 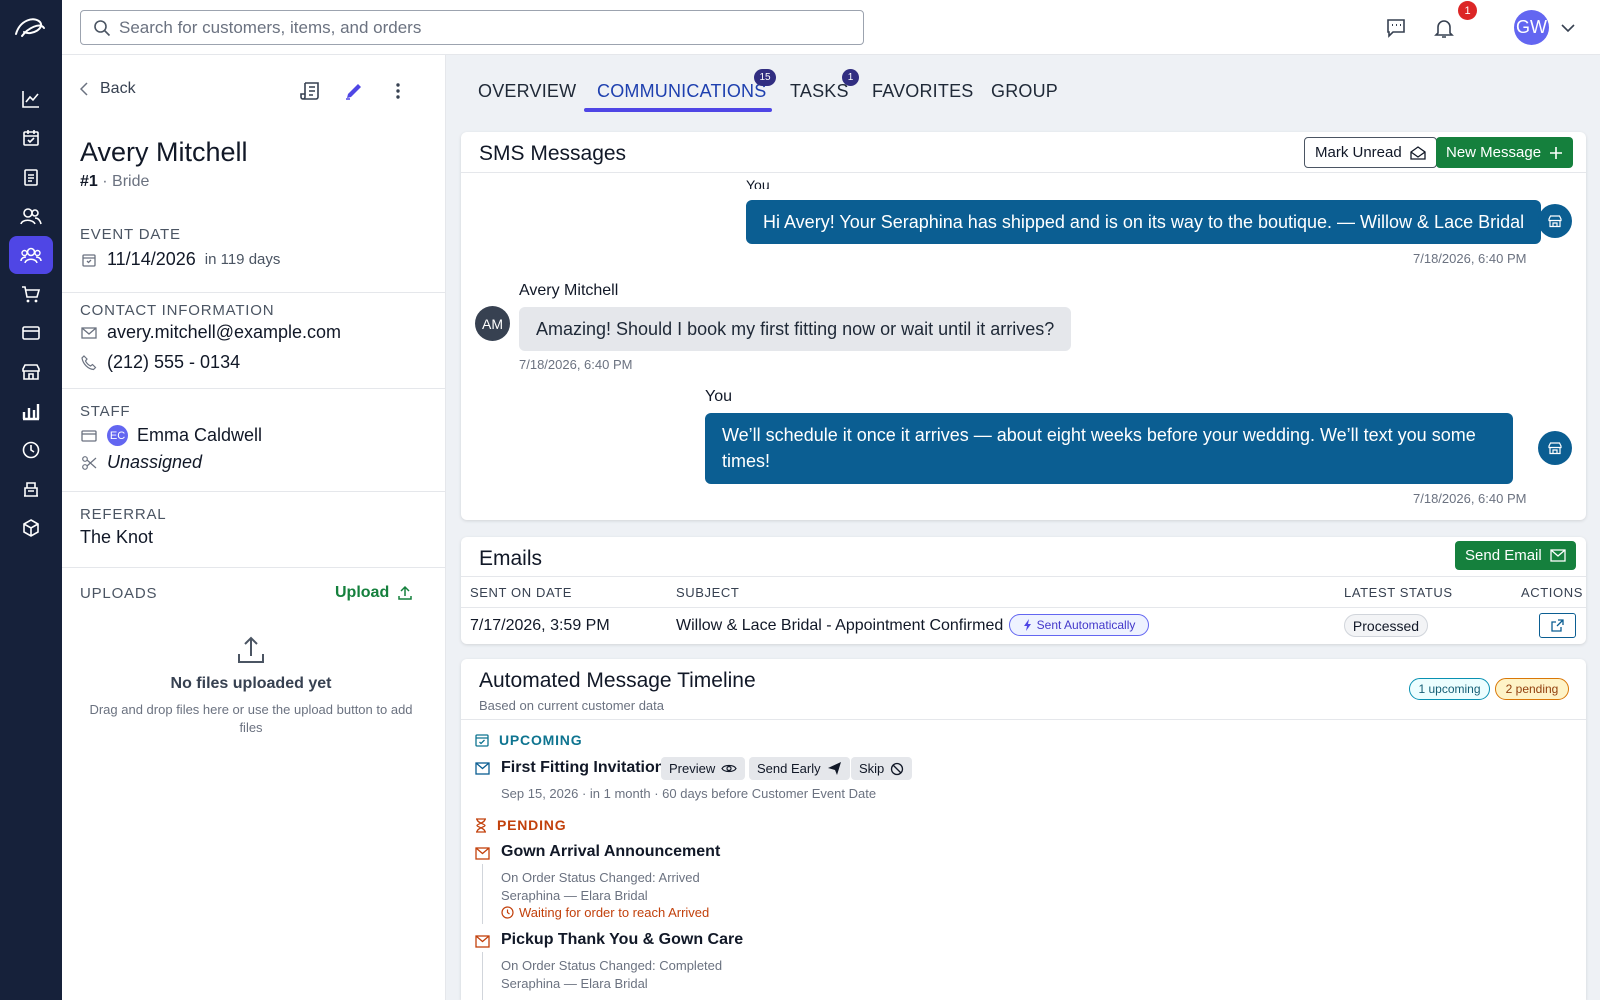 I want to click on mark-unread-button: Mark Unread, so click(x=1370, y=152).